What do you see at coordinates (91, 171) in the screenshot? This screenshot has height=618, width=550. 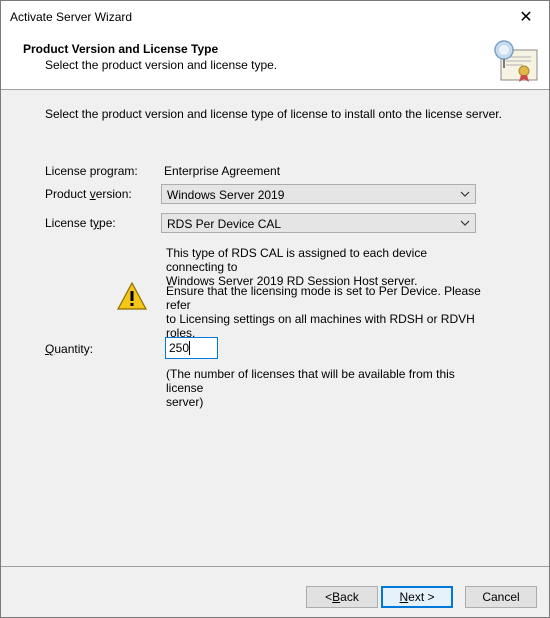 I see `license-program-label: License program:` at bounding box center [91, 171].